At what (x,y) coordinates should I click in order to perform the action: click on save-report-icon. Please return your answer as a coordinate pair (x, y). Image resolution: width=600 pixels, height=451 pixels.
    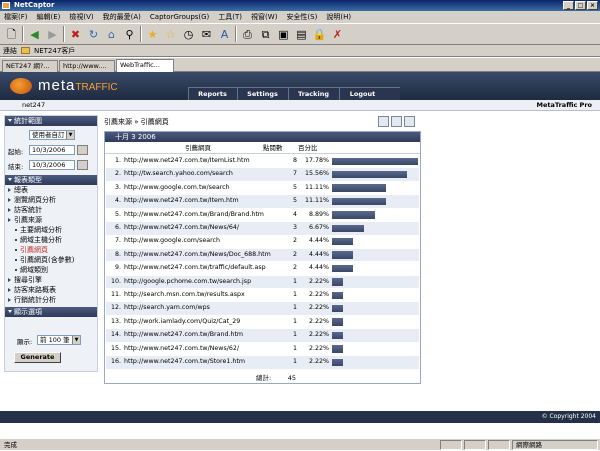
    Looking at the image, I should click on (409, 121).